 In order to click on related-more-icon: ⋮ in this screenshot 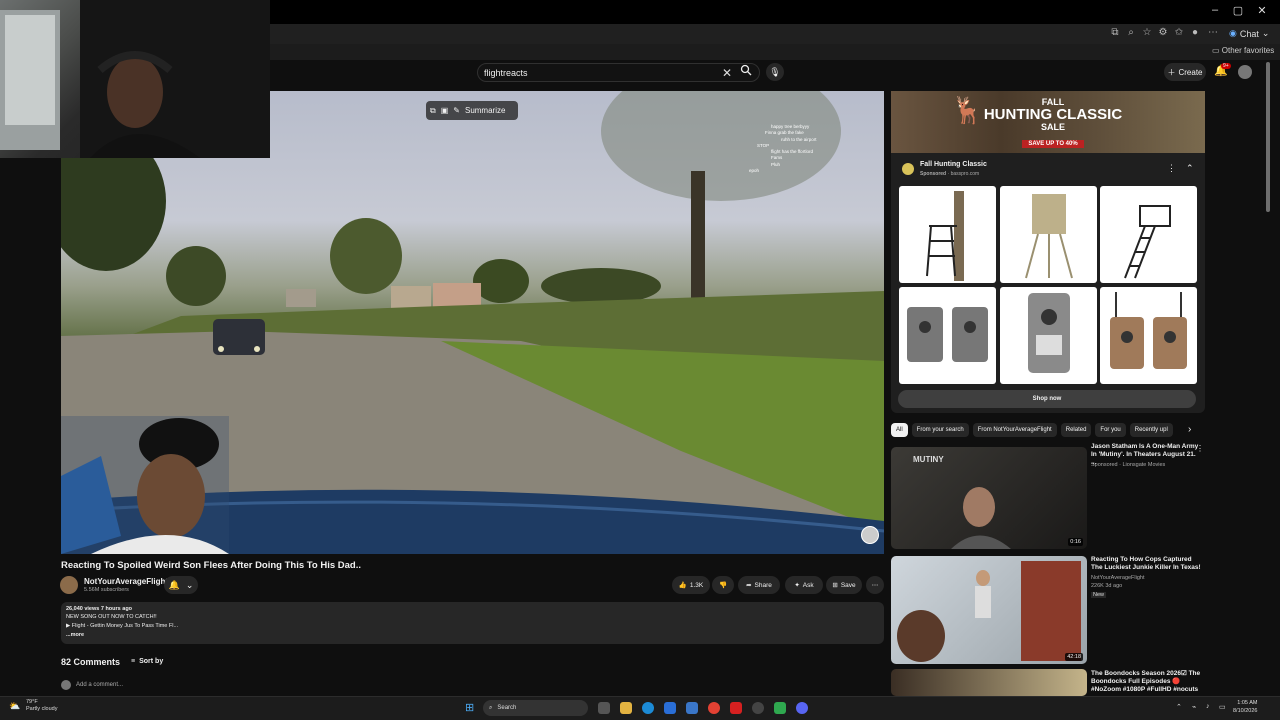, I will do `click(1200, 448)`.